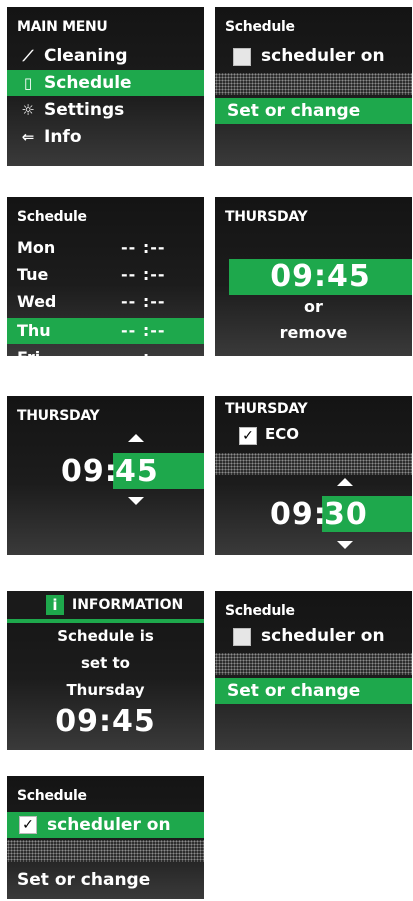 The height and width of the screenshot is (901, 413). I want to click on menu-item-settings: ☼ Settings, so click(105, 110).